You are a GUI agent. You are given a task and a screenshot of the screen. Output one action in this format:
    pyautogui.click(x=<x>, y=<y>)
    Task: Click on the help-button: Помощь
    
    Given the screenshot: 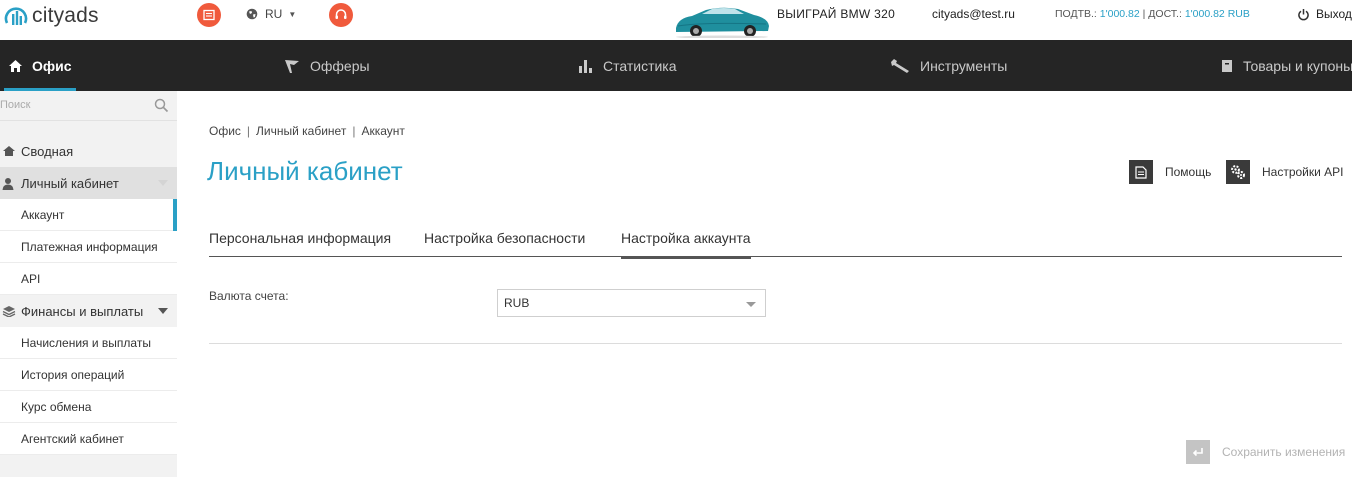 What is the action you would take?
    pyautogui.click(x=1170, y=172)
    